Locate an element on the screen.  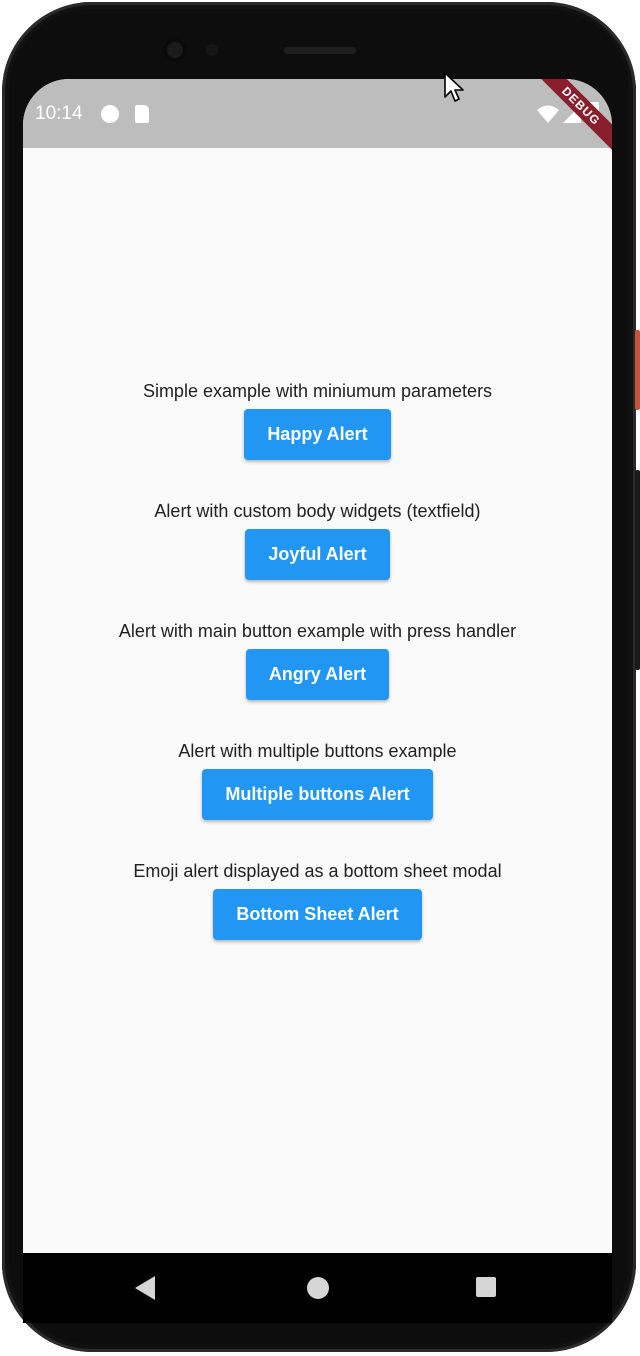
power-button is located at coordinates (637, 370).